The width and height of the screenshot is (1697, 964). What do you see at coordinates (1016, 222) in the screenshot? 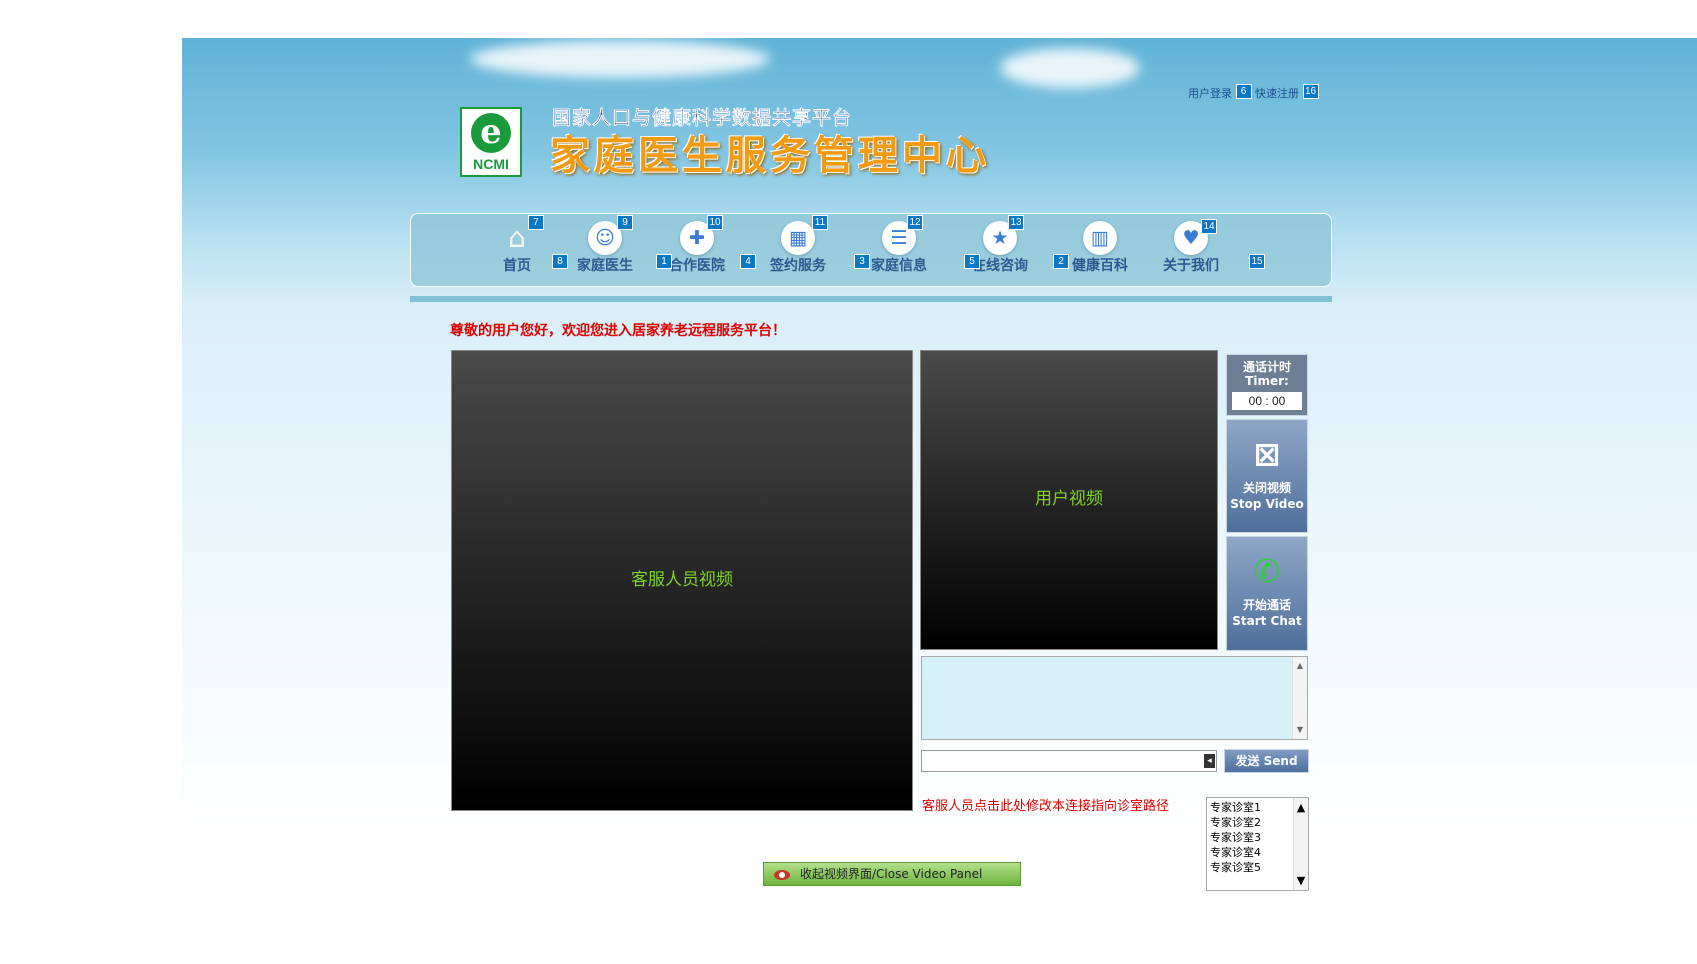
I see `nav-badge: 13` at bounding box center [1016, 222].